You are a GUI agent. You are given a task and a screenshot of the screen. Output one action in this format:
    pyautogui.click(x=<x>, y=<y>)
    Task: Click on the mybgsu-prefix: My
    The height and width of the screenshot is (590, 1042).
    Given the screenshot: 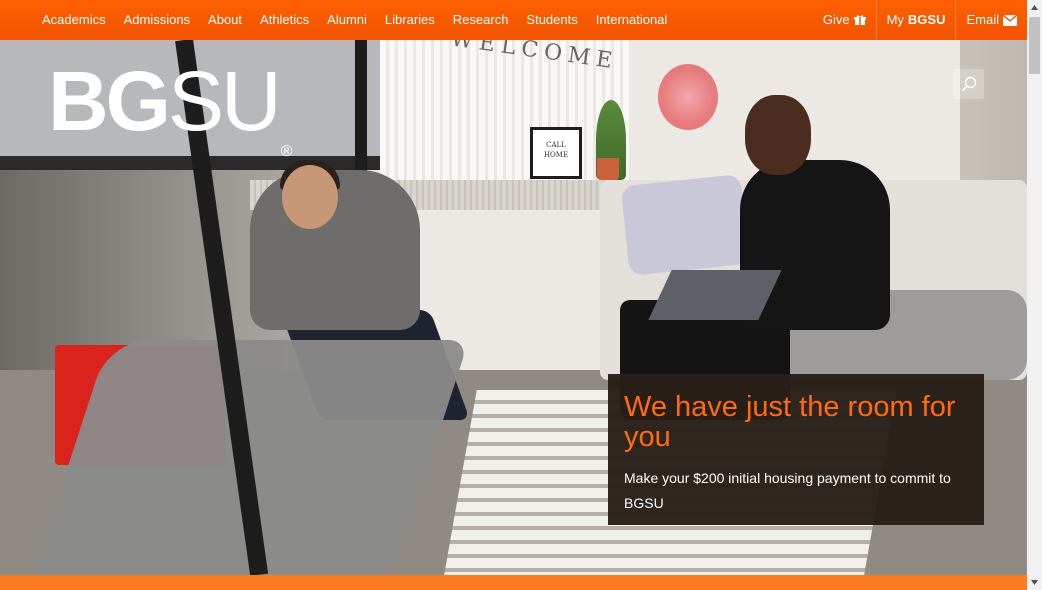 What is the action you would take?
    pyautogui.click(x=895, y=19)
    